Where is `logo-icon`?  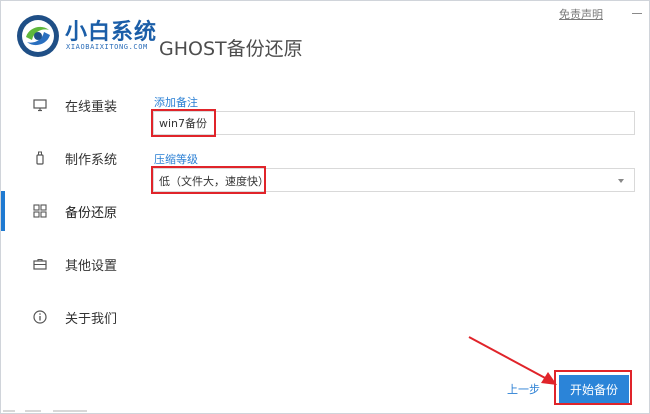
logo-icon is located at coordinates (38, 36).